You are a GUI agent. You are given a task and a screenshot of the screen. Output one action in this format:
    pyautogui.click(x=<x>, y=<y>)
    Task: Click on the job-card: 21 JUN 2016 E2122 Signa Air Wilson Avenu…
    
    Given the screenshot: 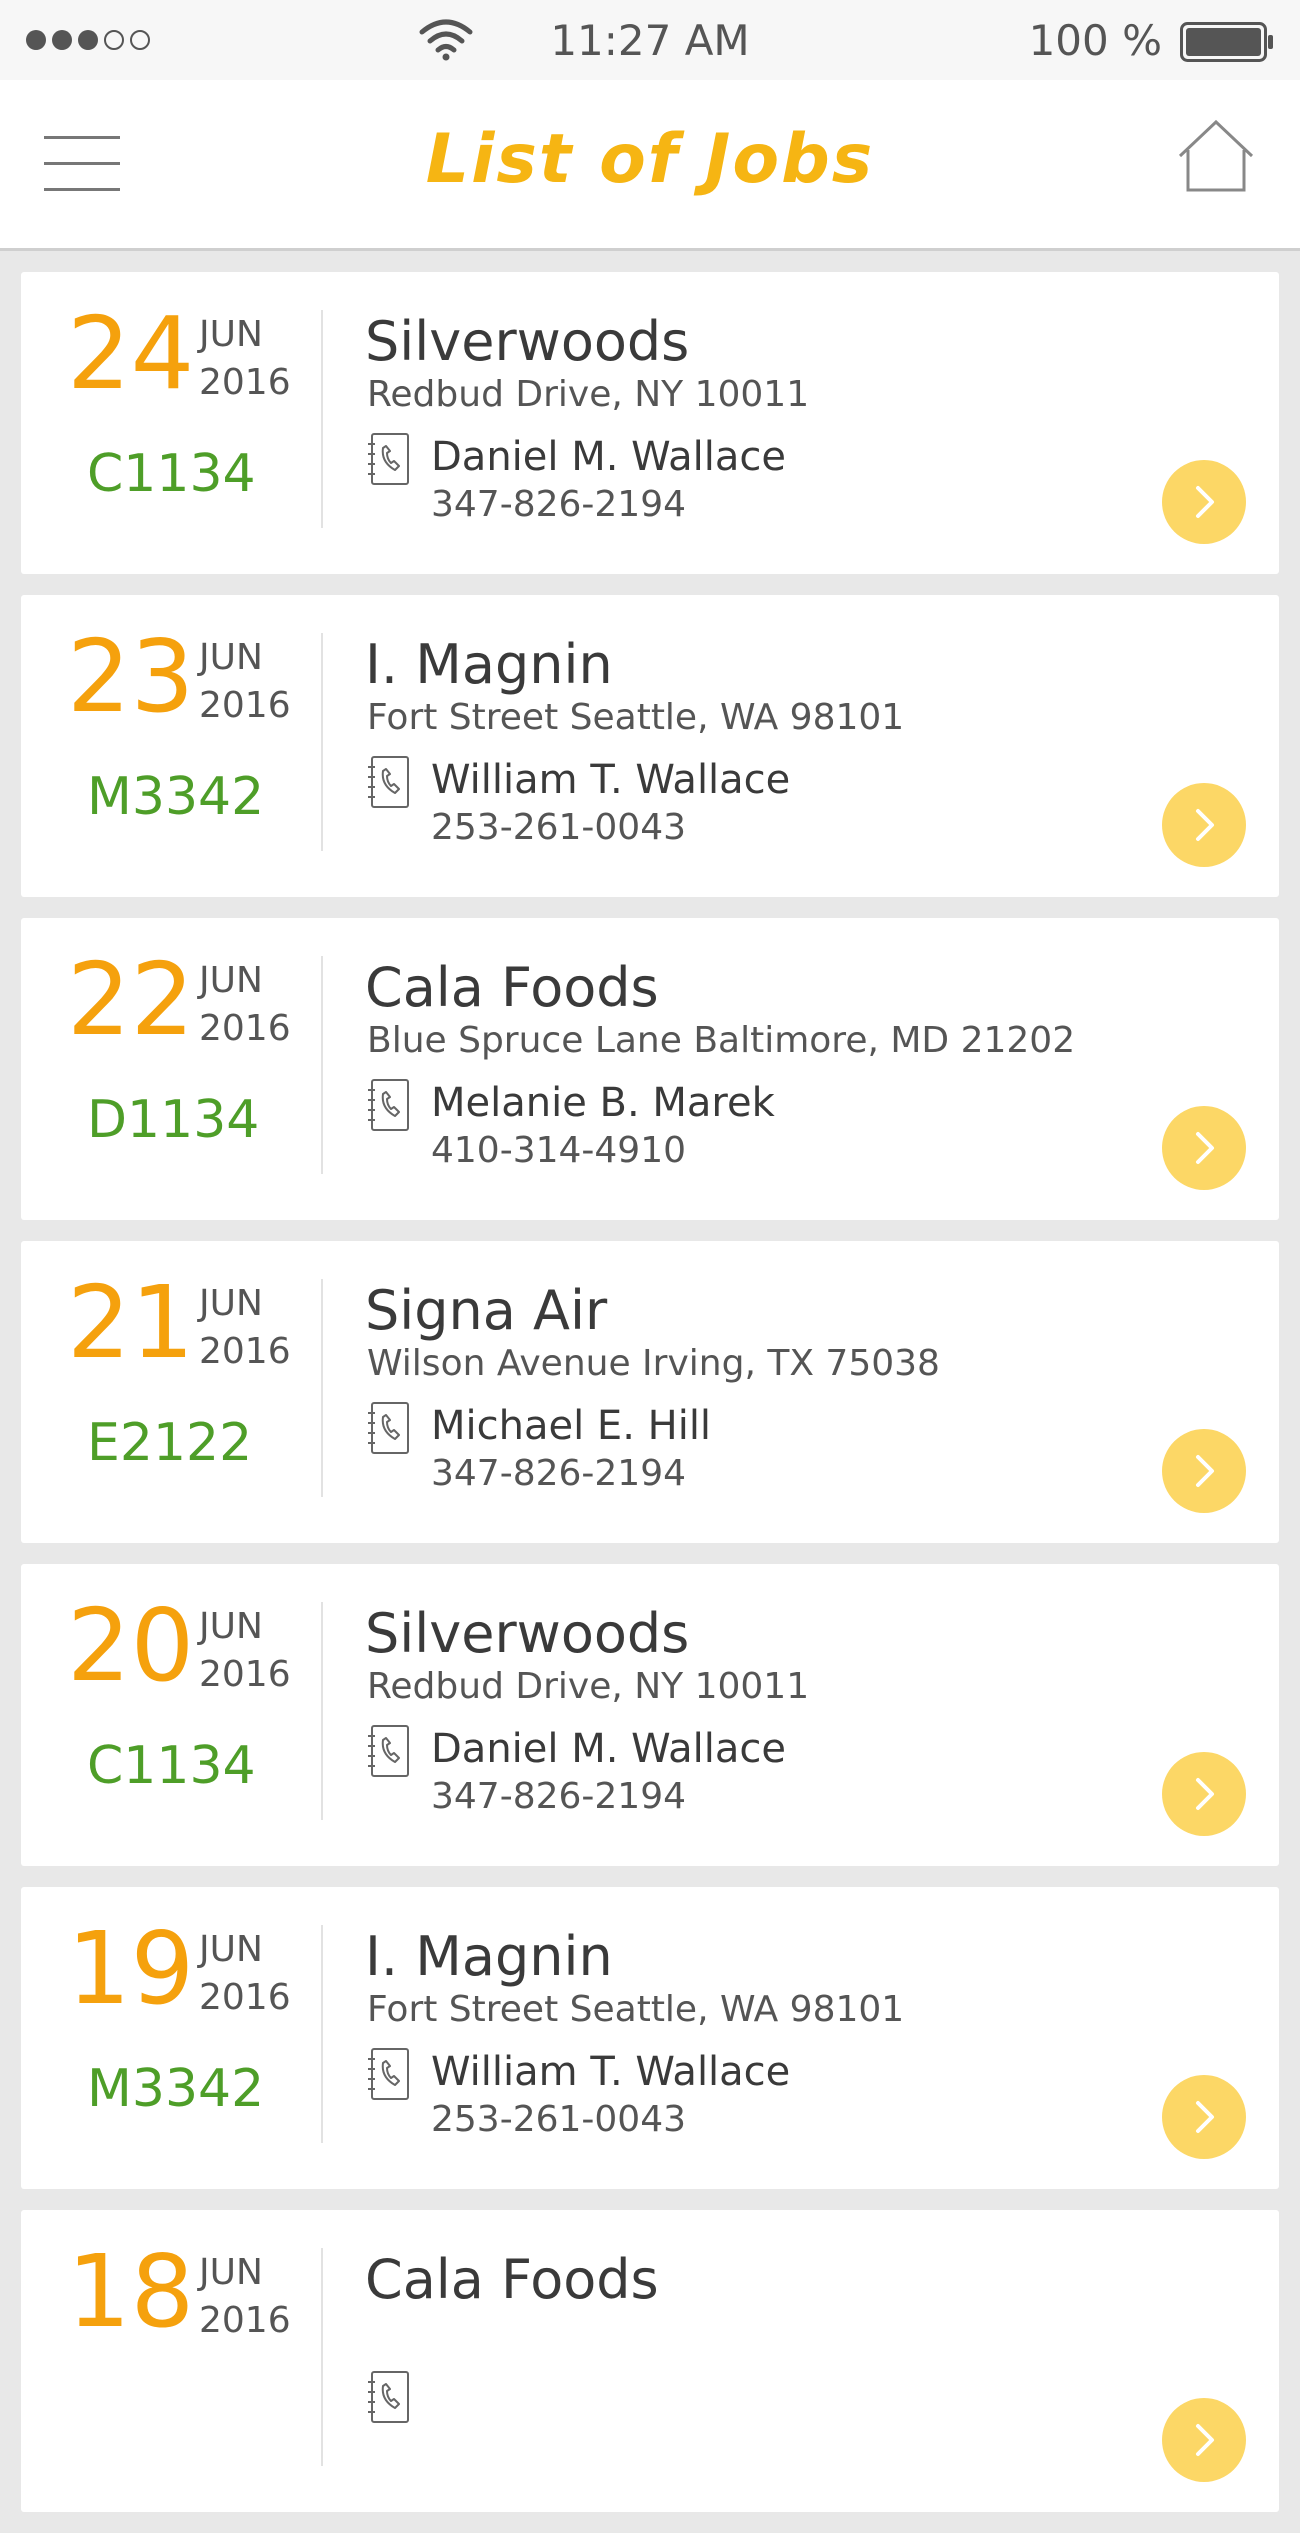 What is the action you would take?
    pyautogui.click(x=650, y=1392)
    